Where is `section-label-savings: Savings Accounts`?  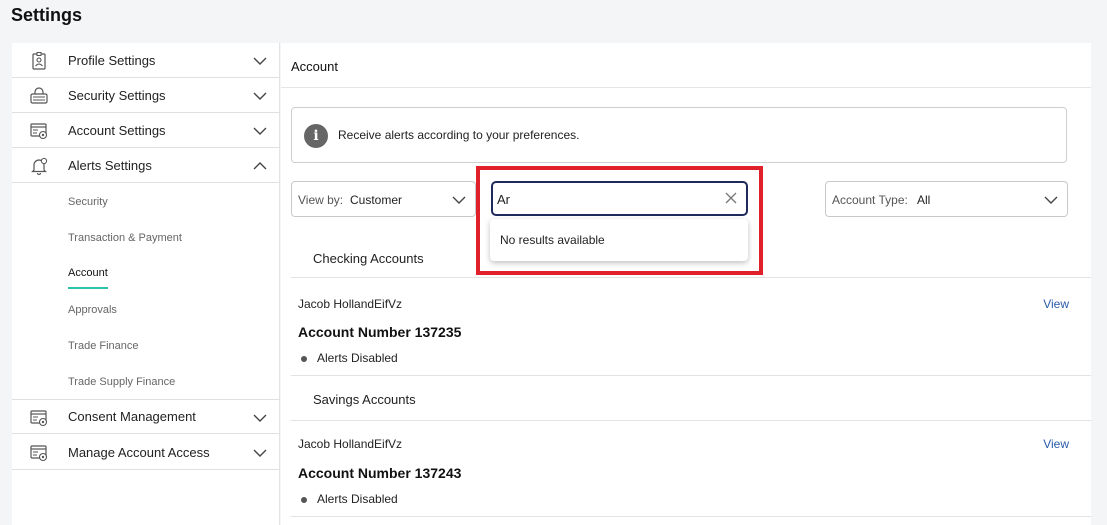 section-label-savings: Savings Accounts is located at coordinates (364, 399).